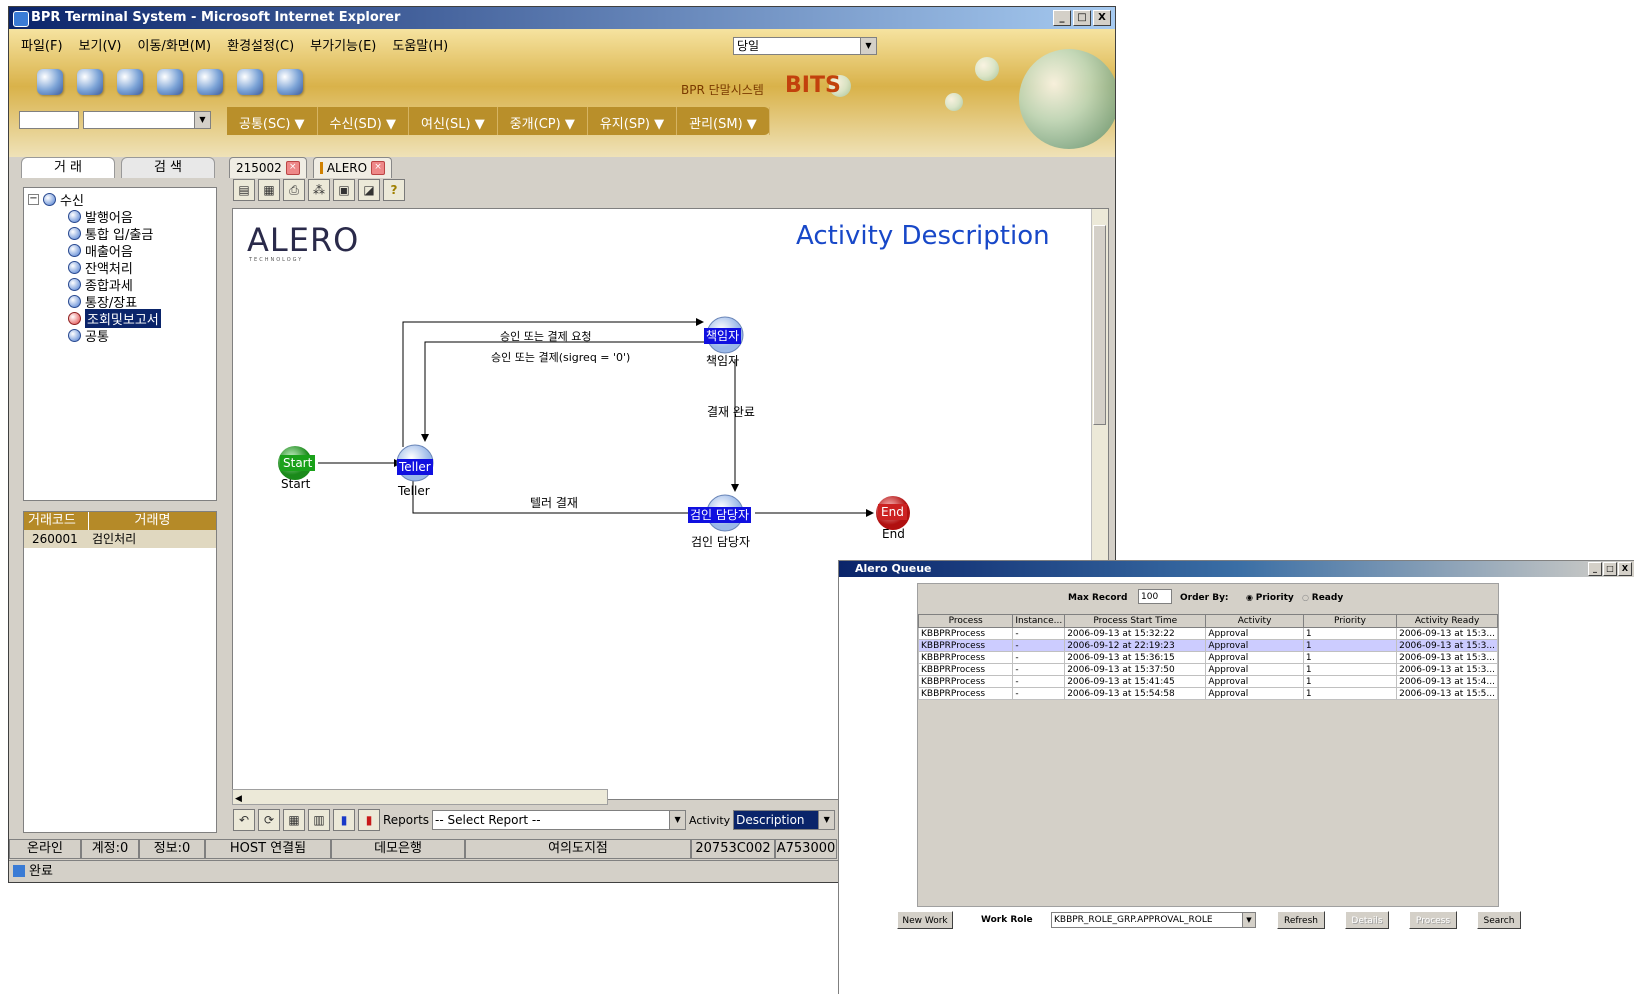 This screenshot has width=1634, height=994. Describe the element at coordinates (394, 190) in the screenshot. I see `help-icon: ?` at that location.